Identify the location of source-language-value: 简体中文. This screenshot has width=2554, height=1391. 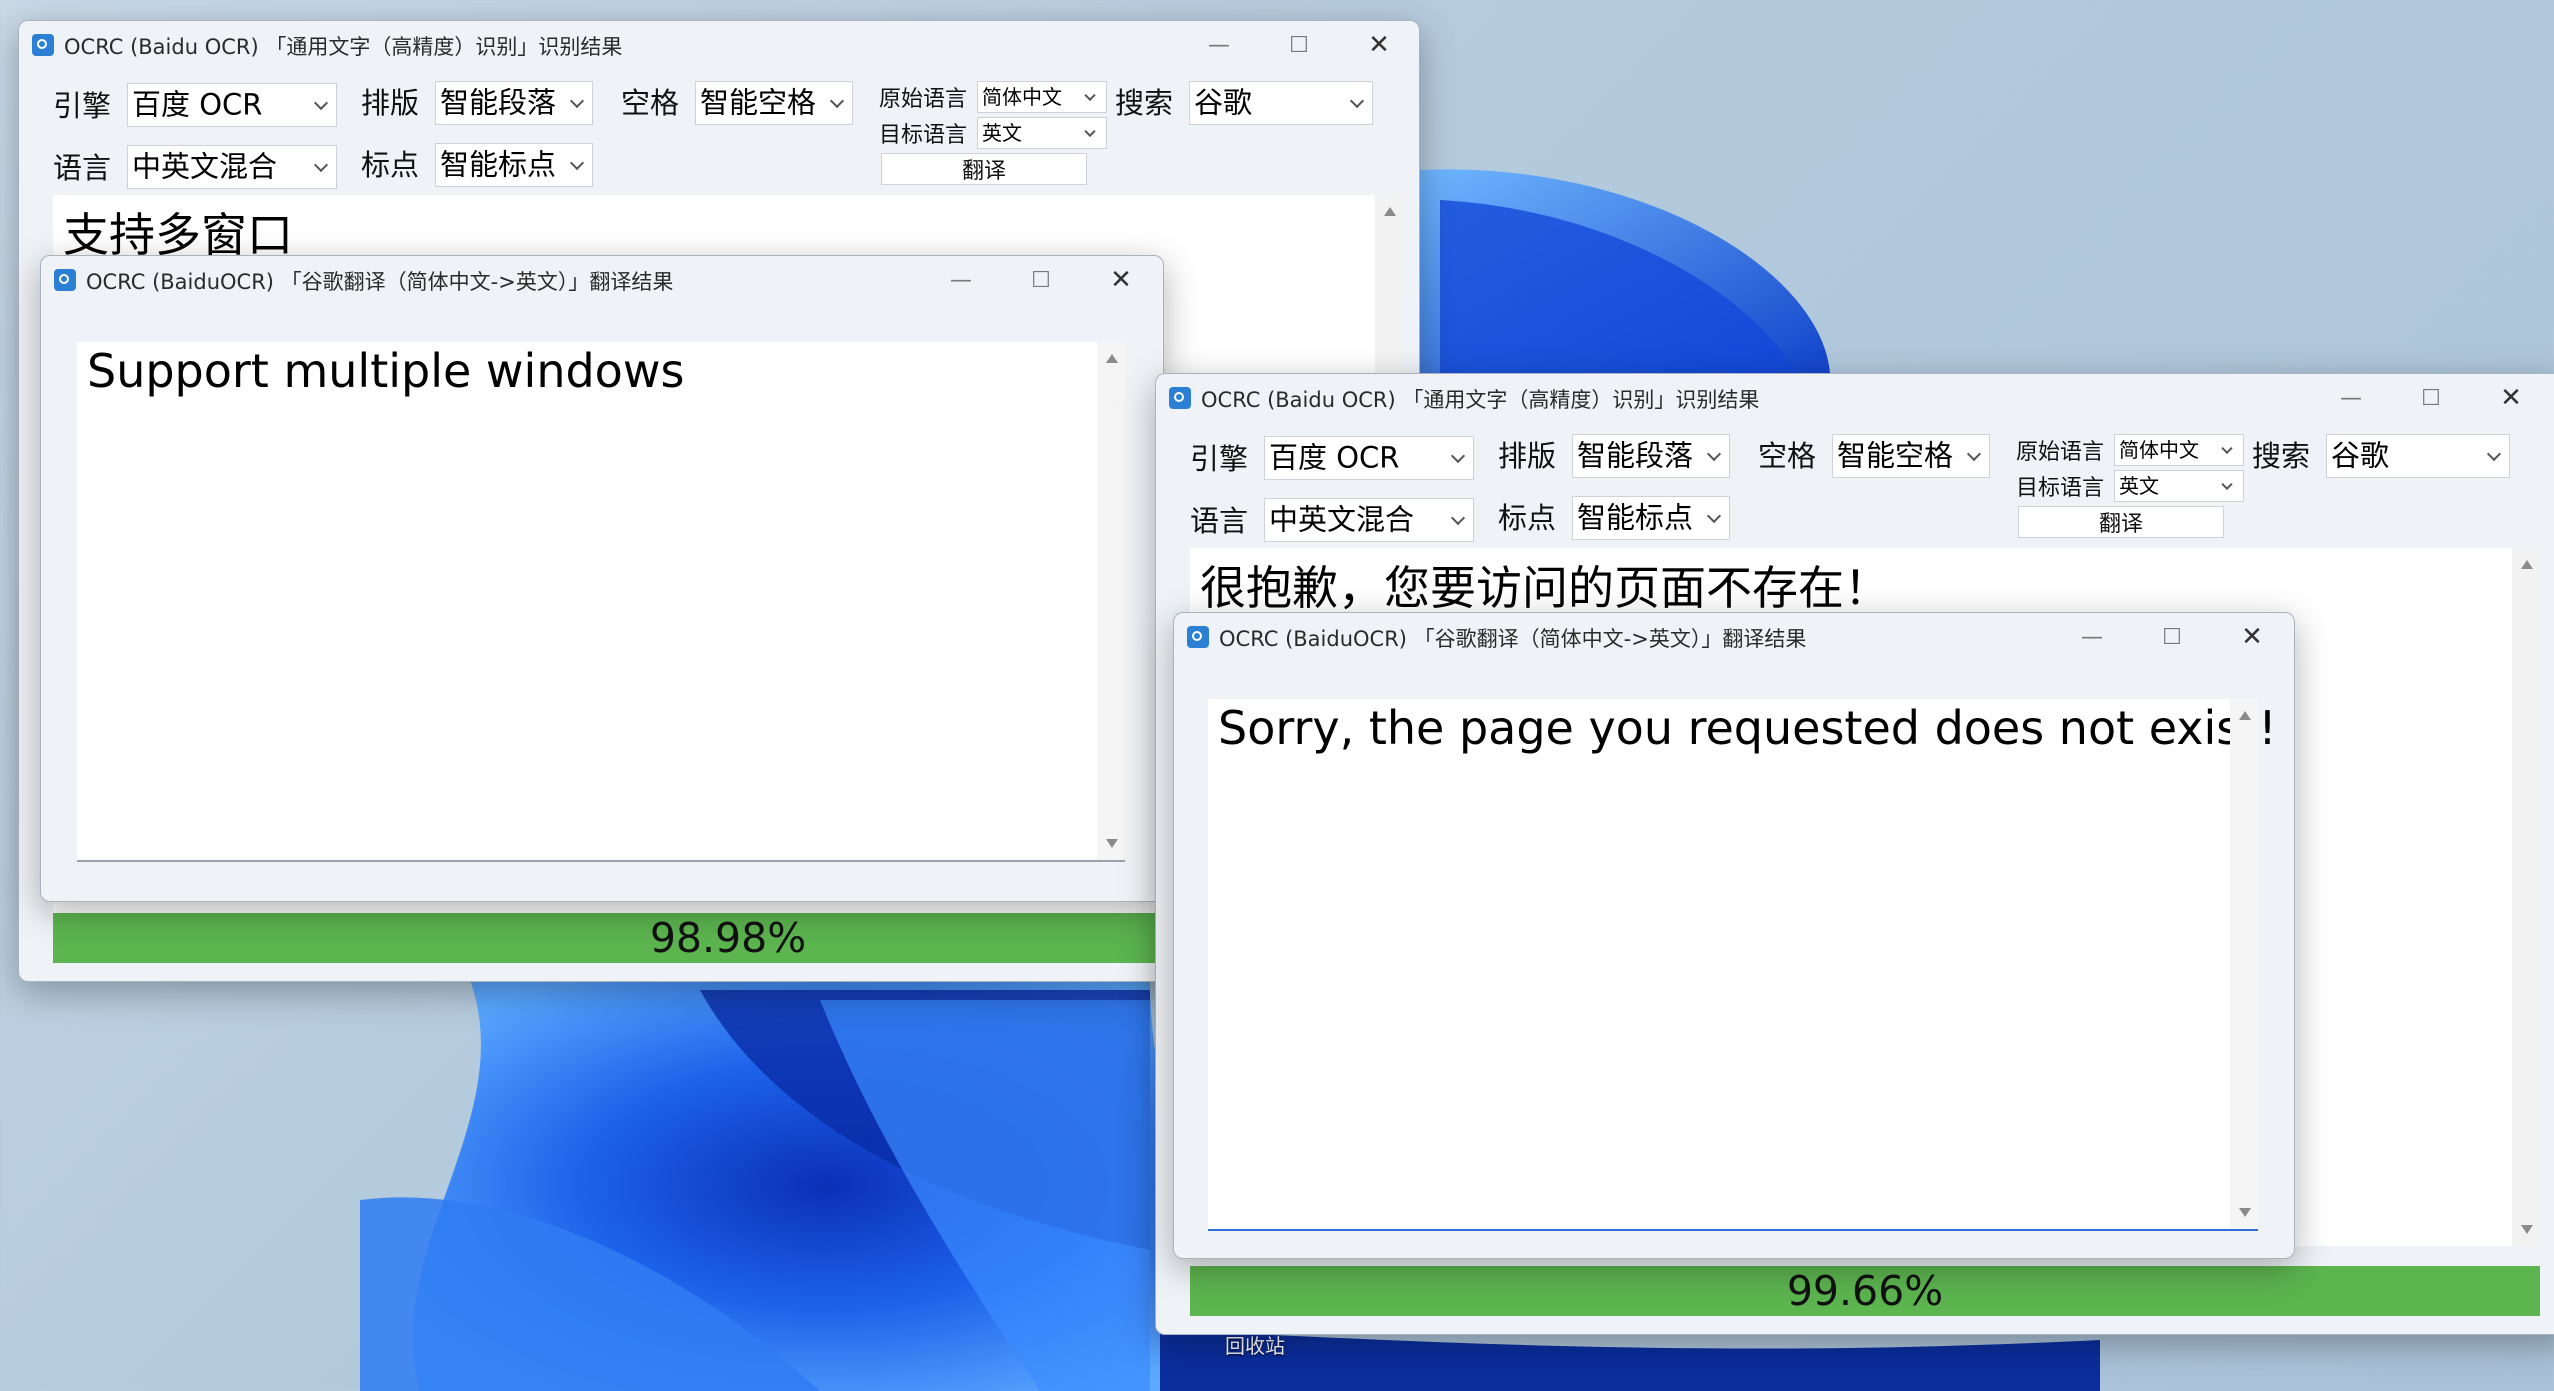
(1022, 97).